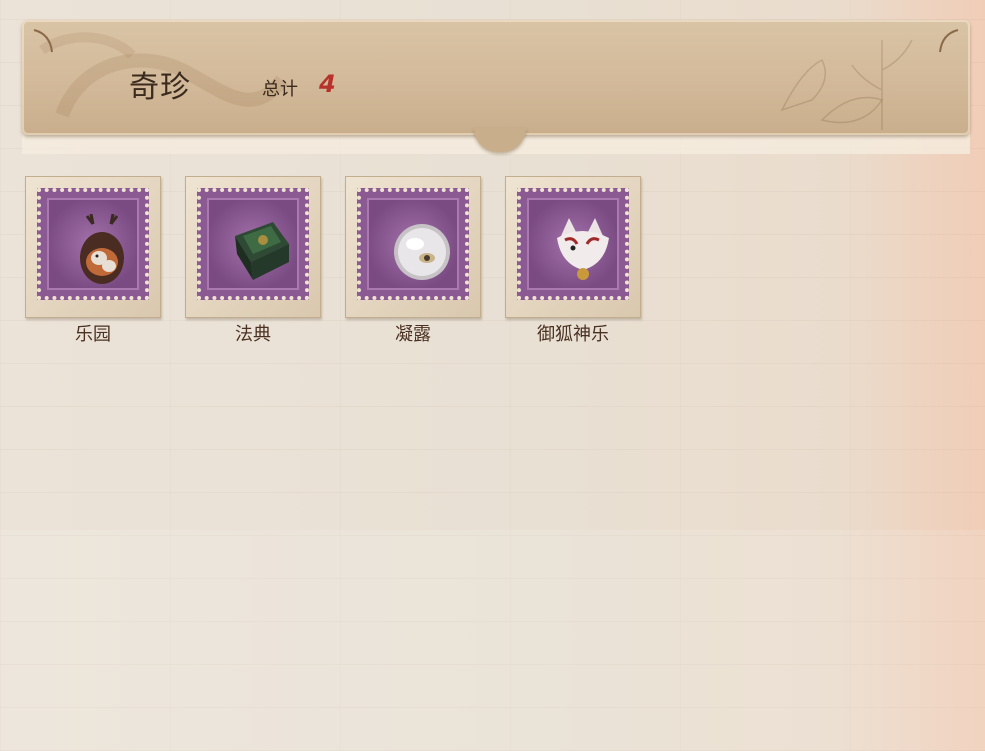  I want to click on total-label: 总计, so click(280, 89).